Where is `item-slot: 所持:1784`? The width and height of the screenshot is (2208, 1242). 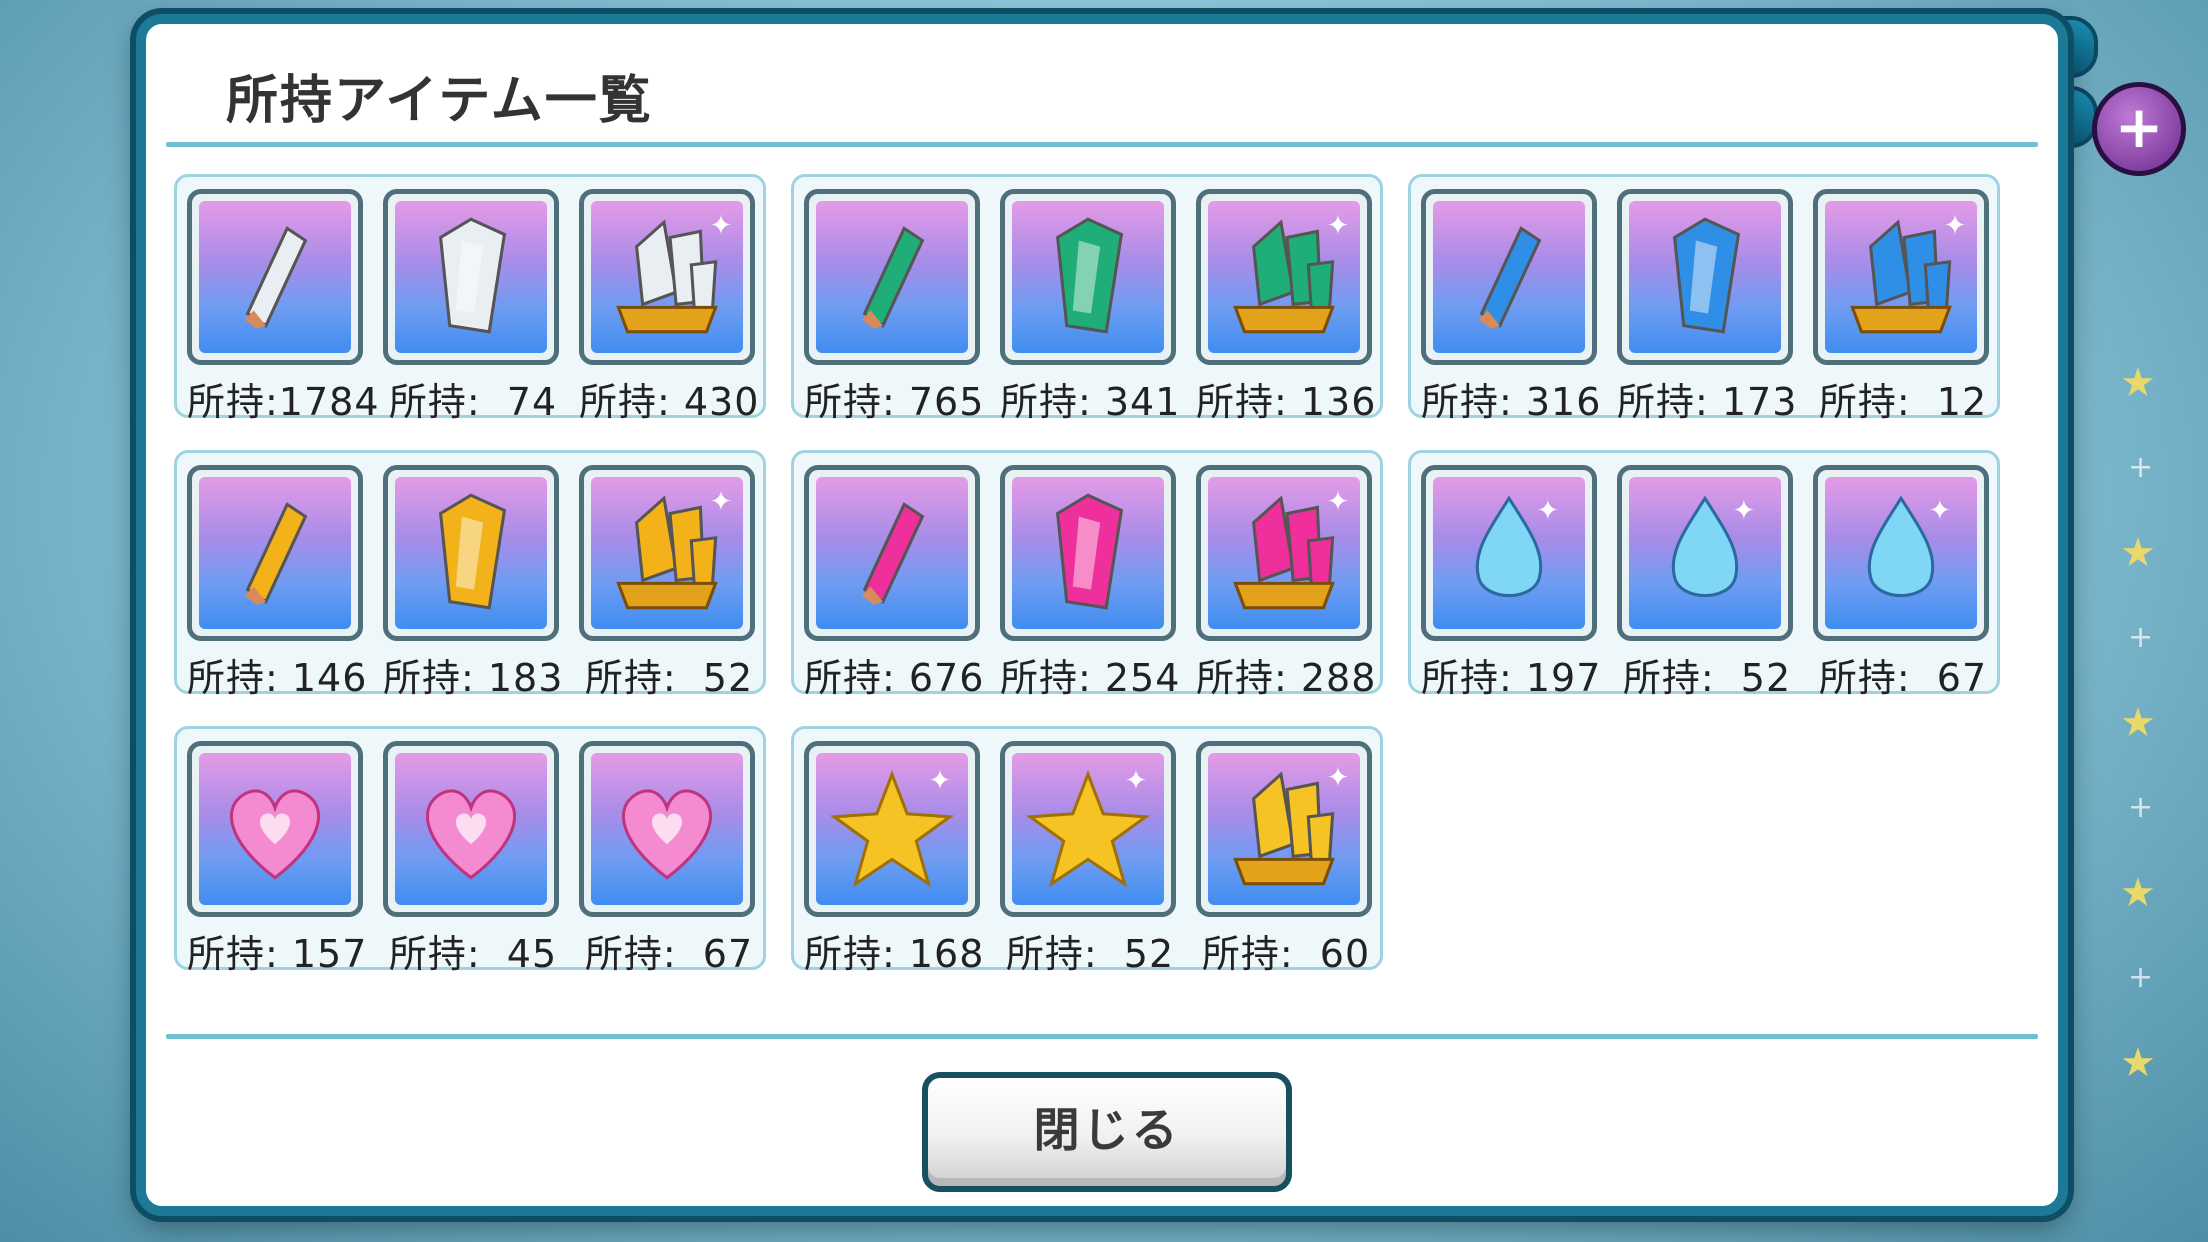
item-slot: 所持:1784 is located at coordinates (283, 307).